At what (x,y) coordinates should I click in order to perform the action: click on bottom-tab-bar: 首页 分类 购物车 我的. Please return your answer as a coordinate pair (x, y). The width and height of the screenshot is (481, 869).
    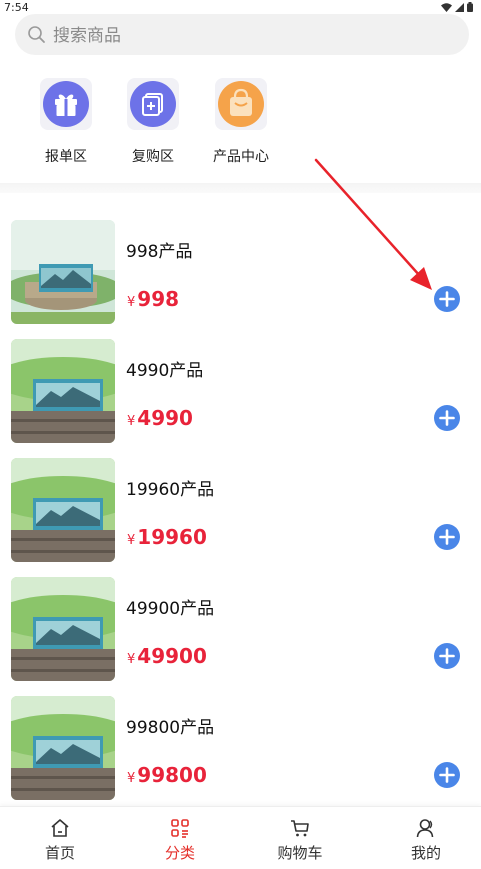
    Looking at the image, I should click on (240, 837).